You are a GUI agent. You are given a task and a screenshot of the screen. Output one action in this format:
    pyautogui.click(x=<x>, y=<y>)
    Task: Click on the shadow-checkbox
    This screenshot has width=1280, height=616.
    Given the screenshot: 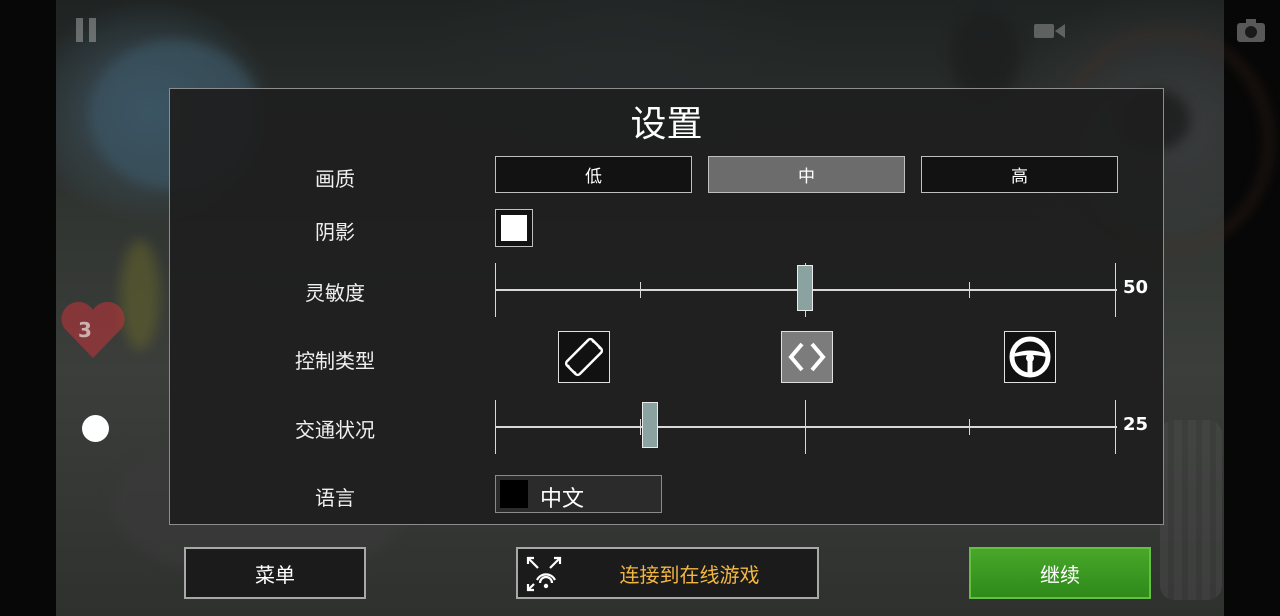 What is the action you would take?
    pyautogui.click(x=514, y=228)
    